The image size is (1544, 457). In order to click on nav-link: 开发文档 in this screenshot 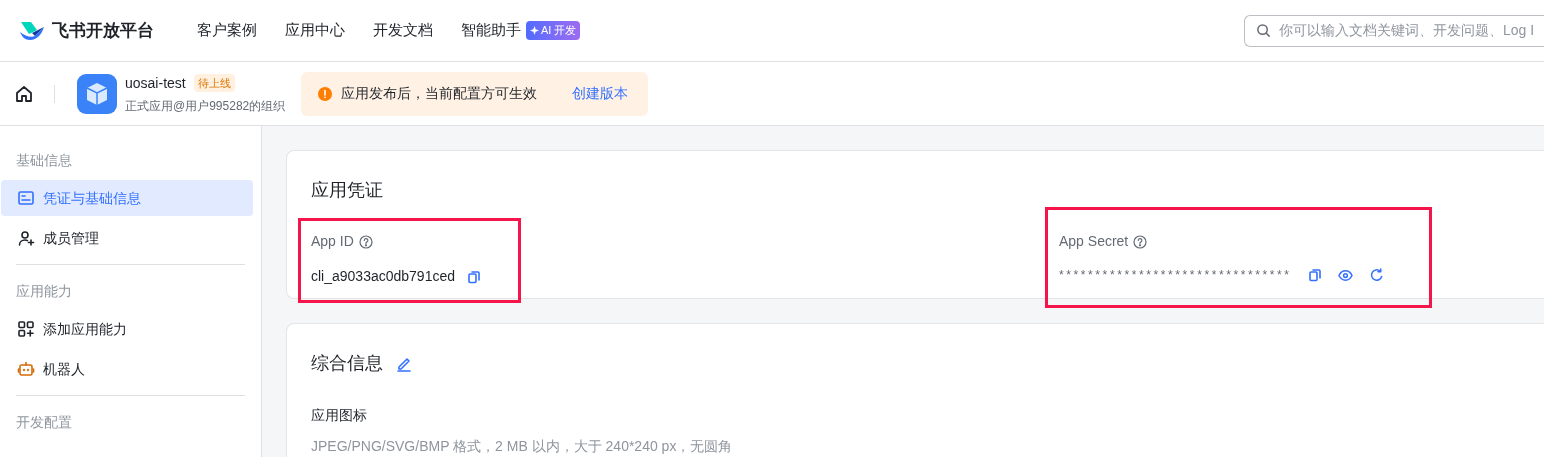, I will do `click(403, 30)`.